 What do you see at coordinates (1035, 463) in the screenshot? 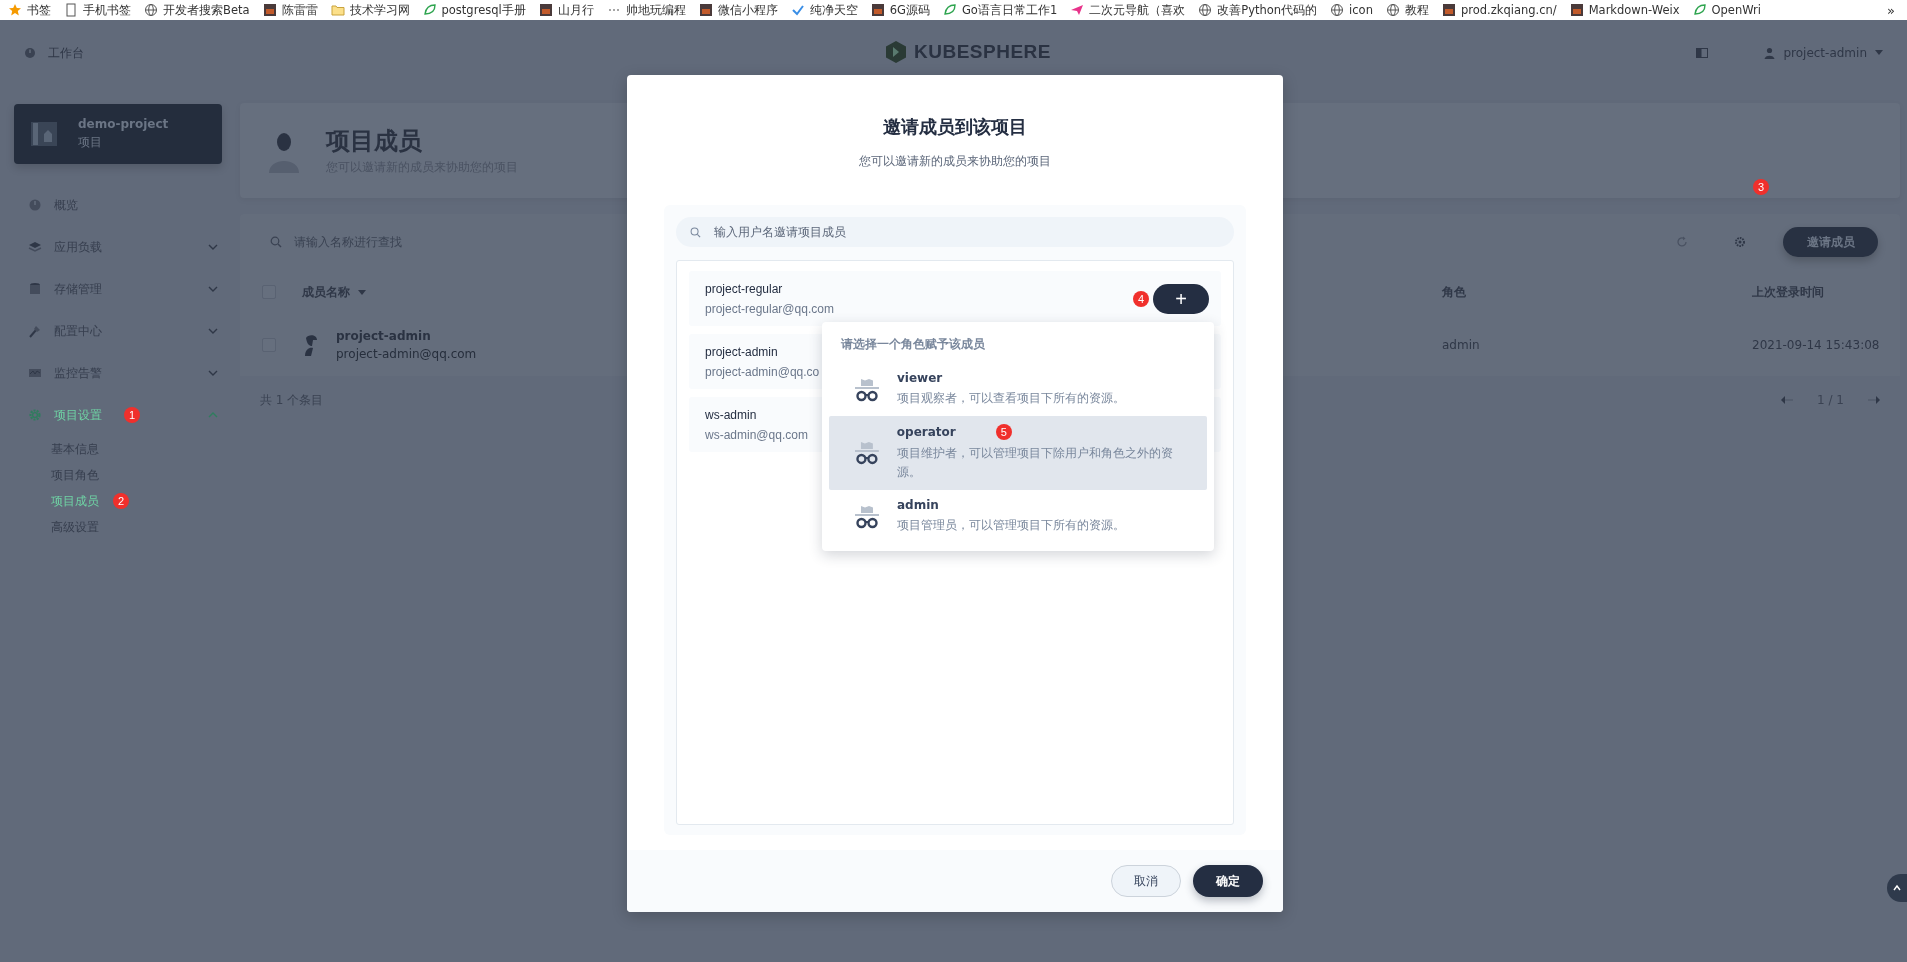
I see `role-description: 项目维护者，可以管理项目下除用户和角色之外的资源。` at bounding box center [1035, 463].